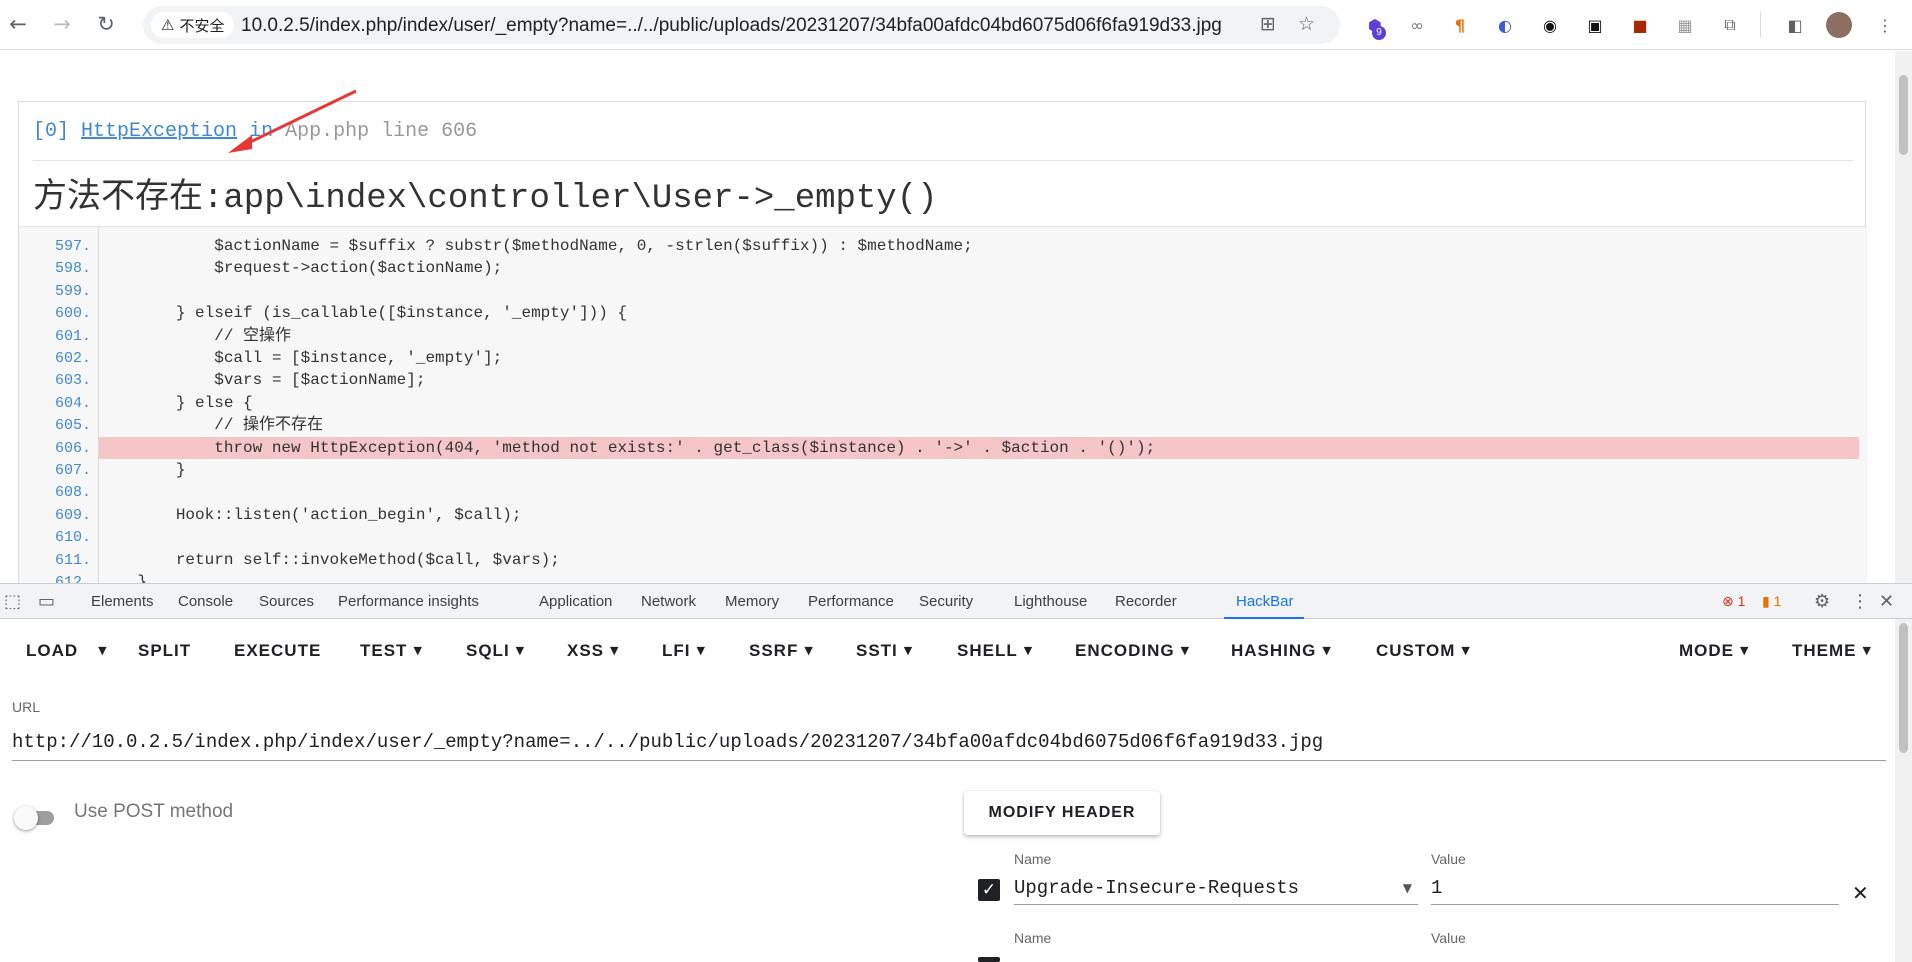 The width and height of the screenshot is (1912, 962). I want to click on header-enabled-checkbox: ✓, so click(989, 890).